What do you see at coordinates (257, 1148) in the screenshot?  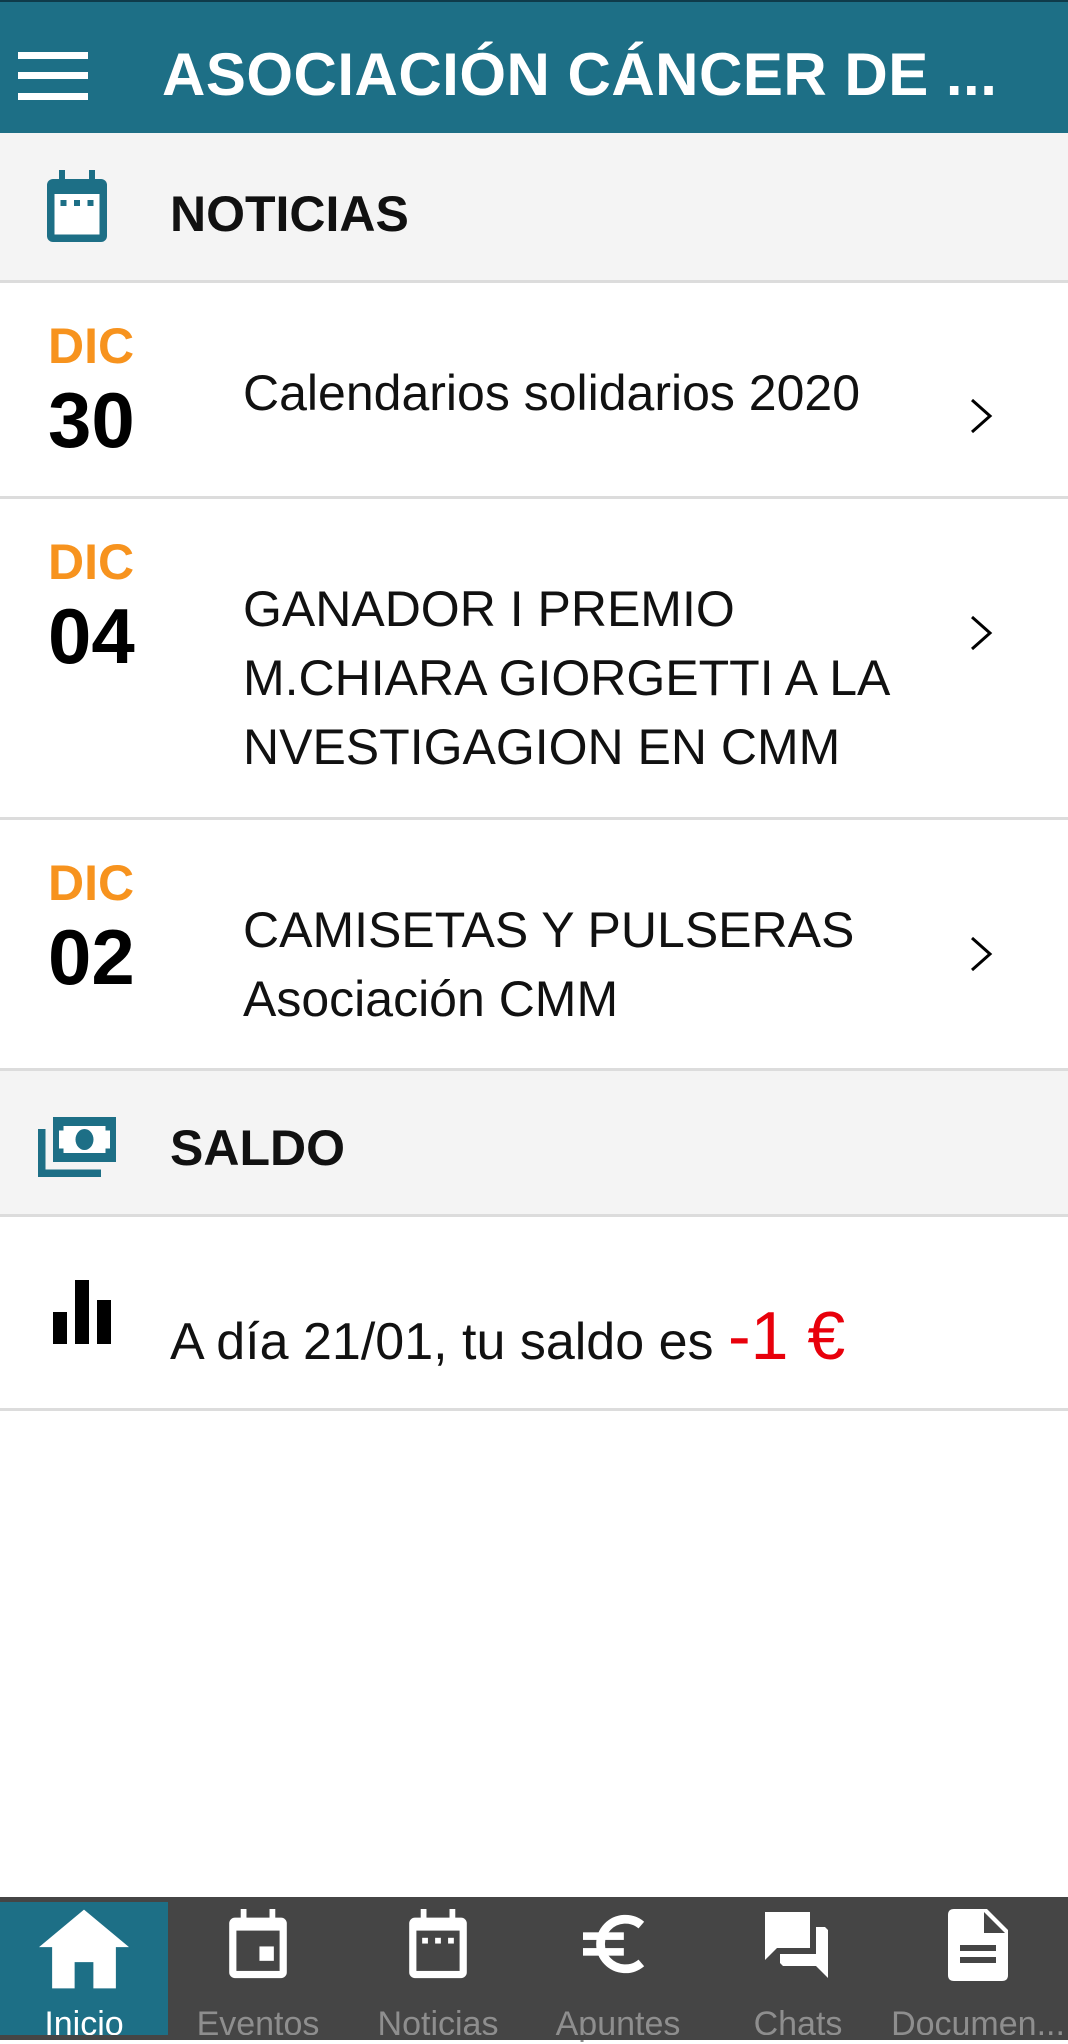 I see `saldo-section-title: SALDO` at bounding box center [257, 1148].